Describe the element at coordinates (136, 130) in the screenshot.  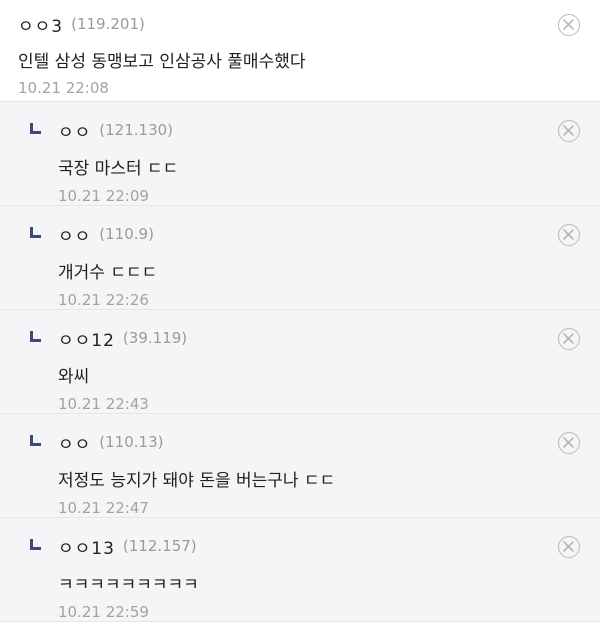
I see `reply-ip: (121.130)` at that location.